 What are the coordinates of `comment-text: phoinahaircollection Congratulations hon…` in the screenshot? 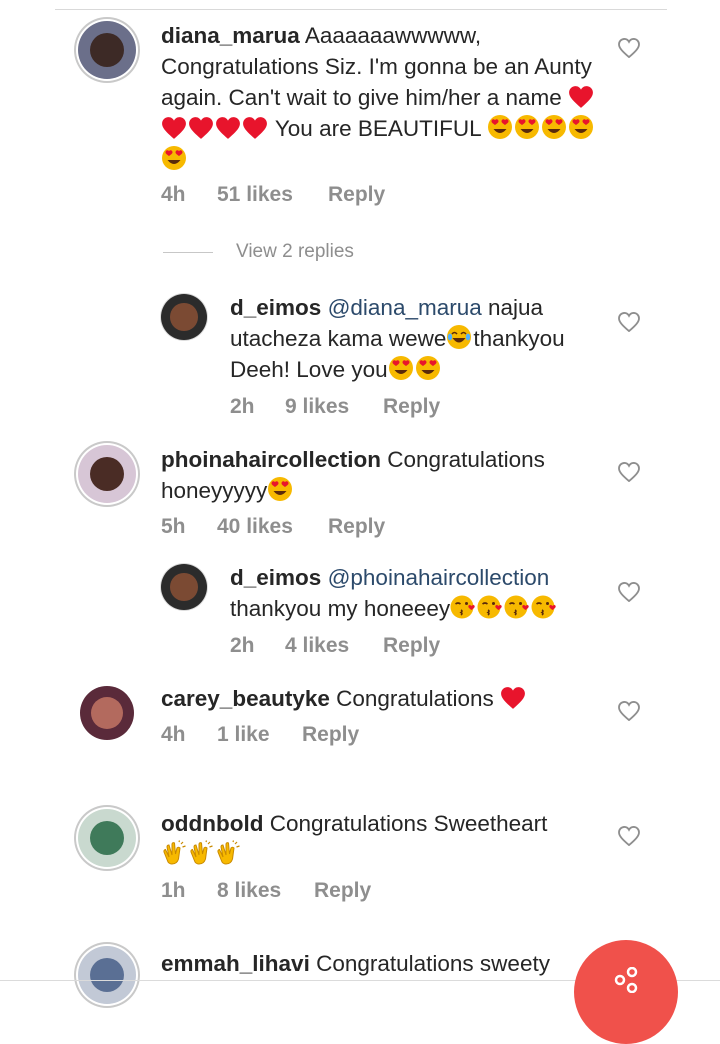 It's located at (381, 475).